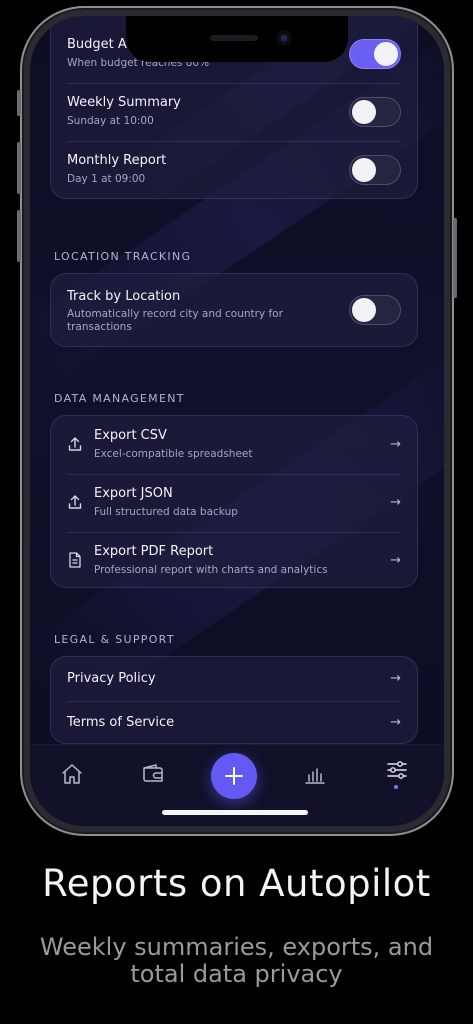 The height and width of the screenshot is (1024, 473). I want to click on budget-alerts-toggle, so click(375, 54).